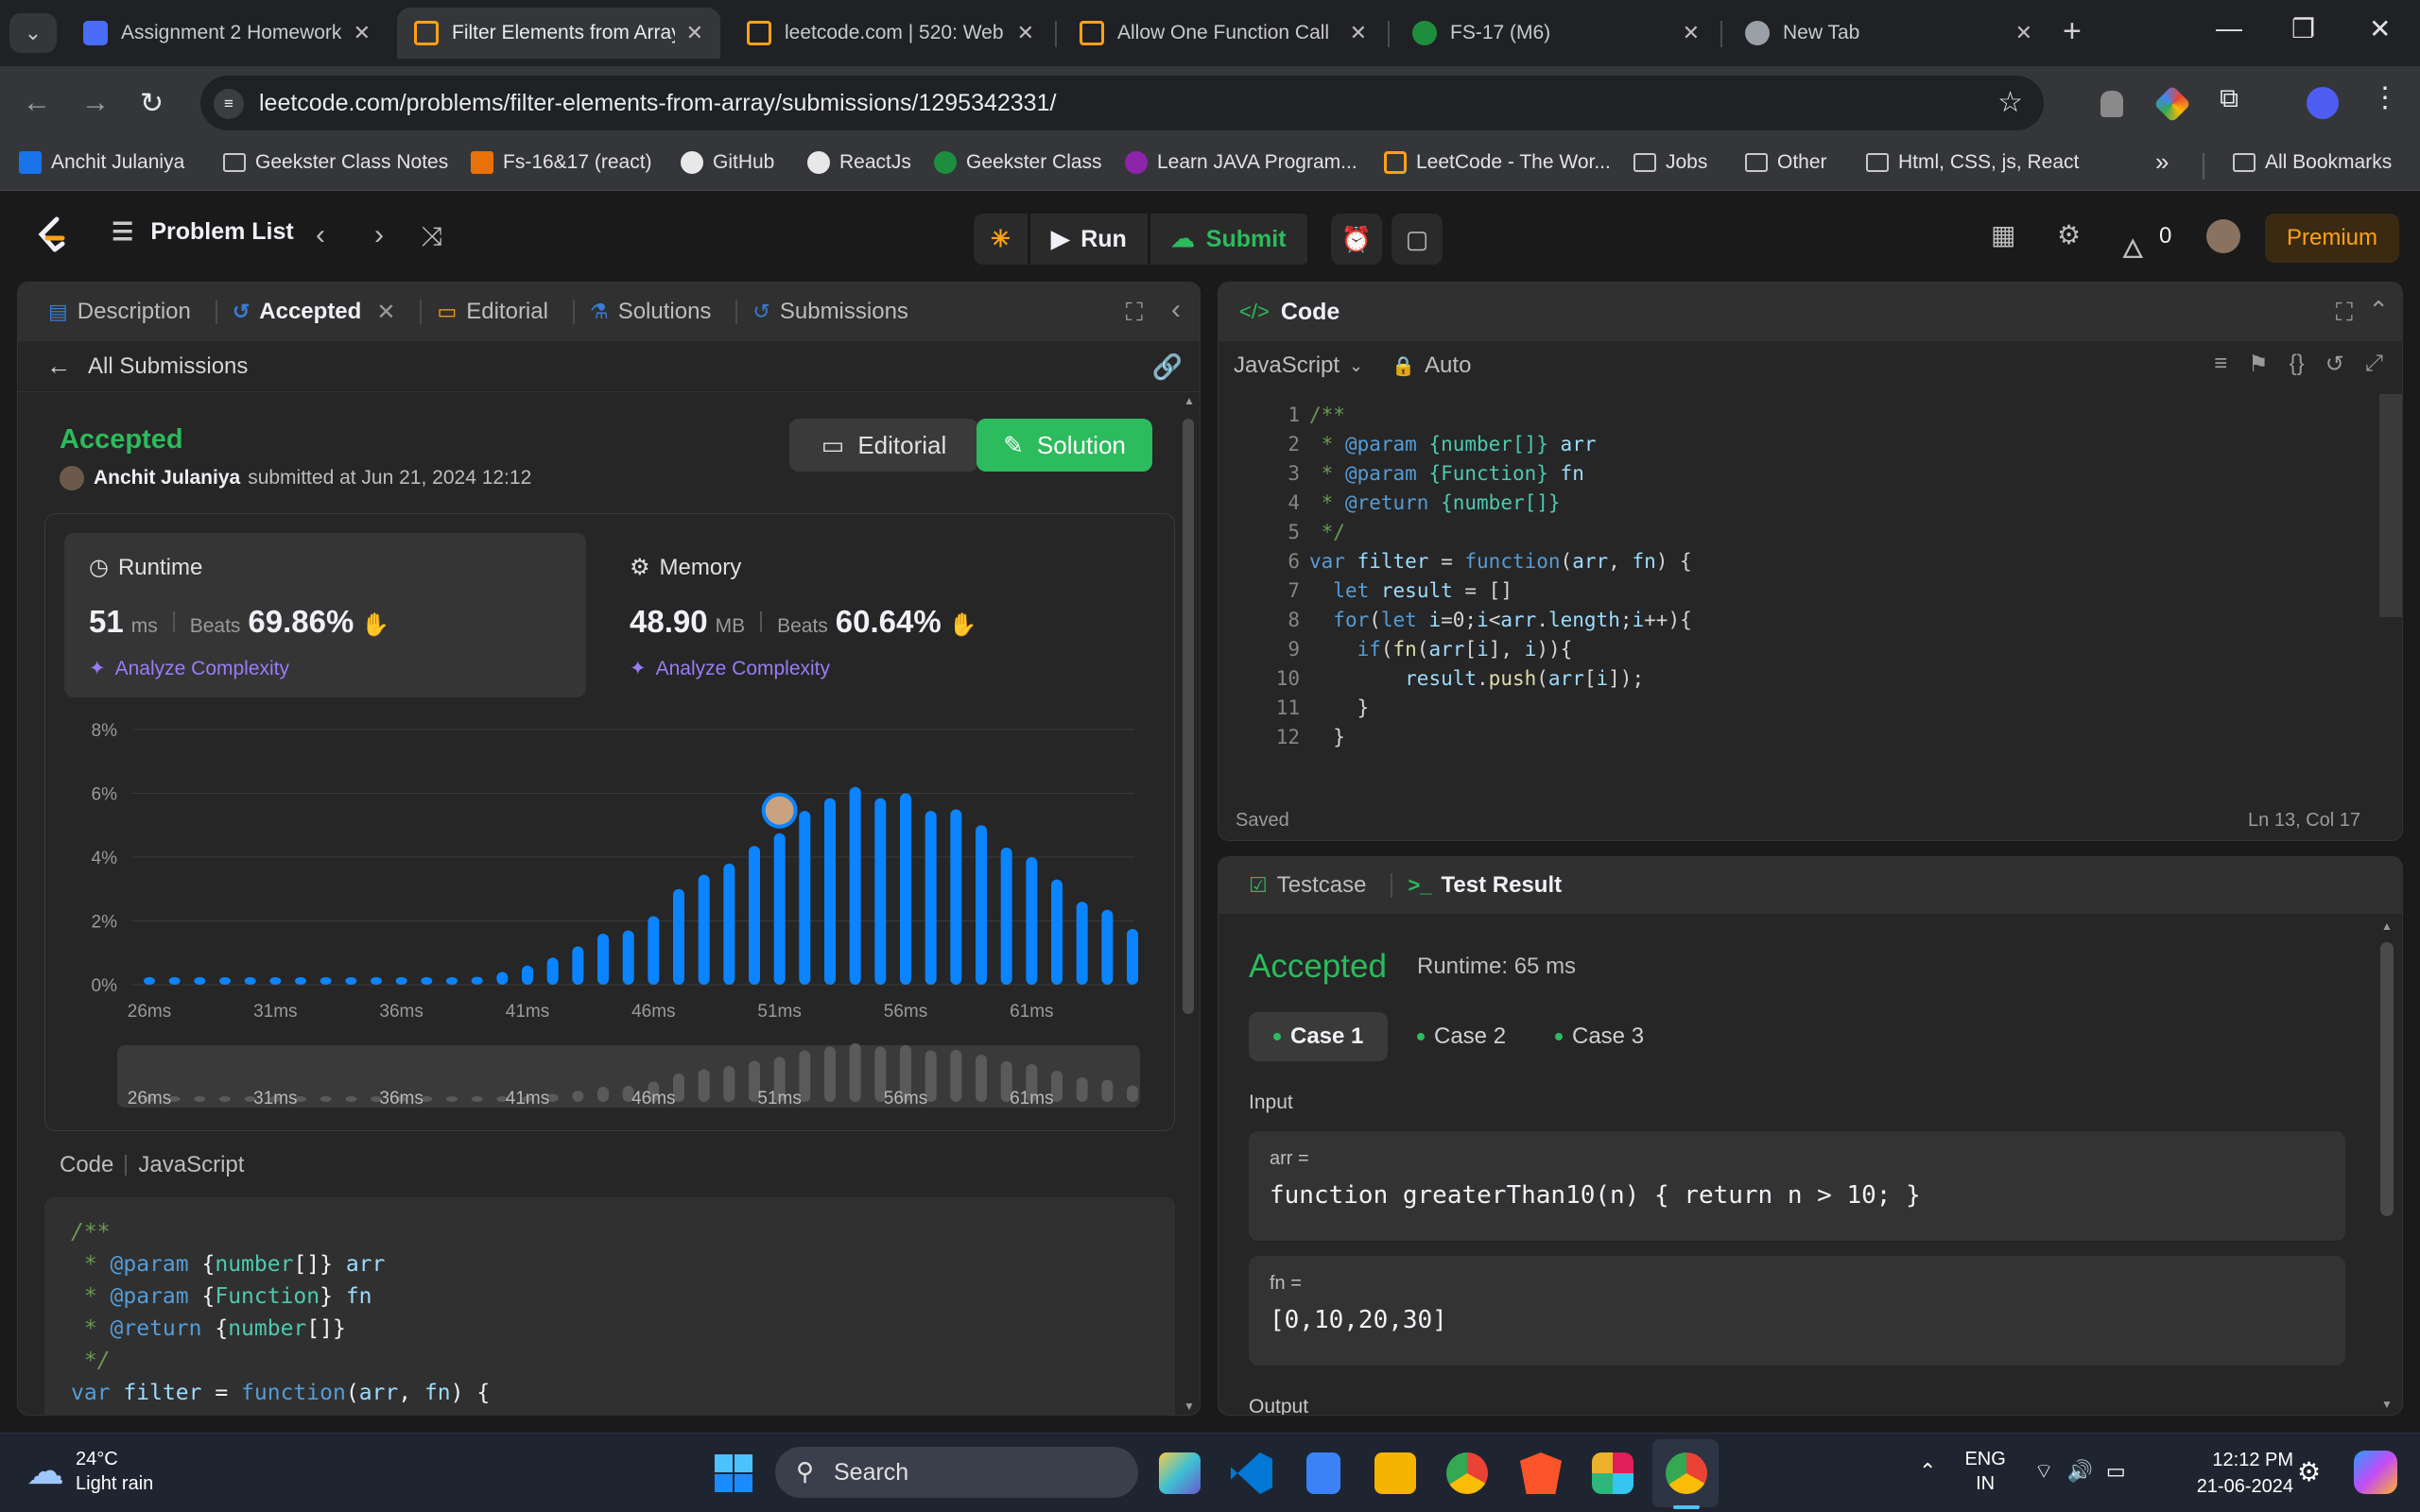  I want to click on chevron-down-icon: ⌄, so click(1356, 366).